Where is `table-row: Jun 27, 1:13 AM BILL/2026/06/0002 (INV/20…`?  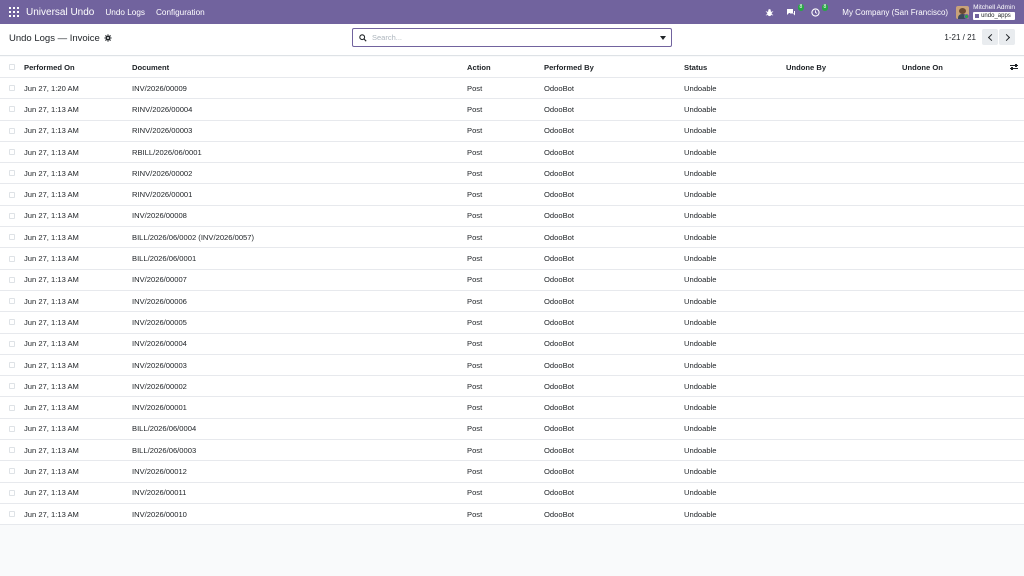 table-row: Jun 27, 1:13 AM BILL/2026/06/0002 (INV/20… is located at coordinates (512, 238).